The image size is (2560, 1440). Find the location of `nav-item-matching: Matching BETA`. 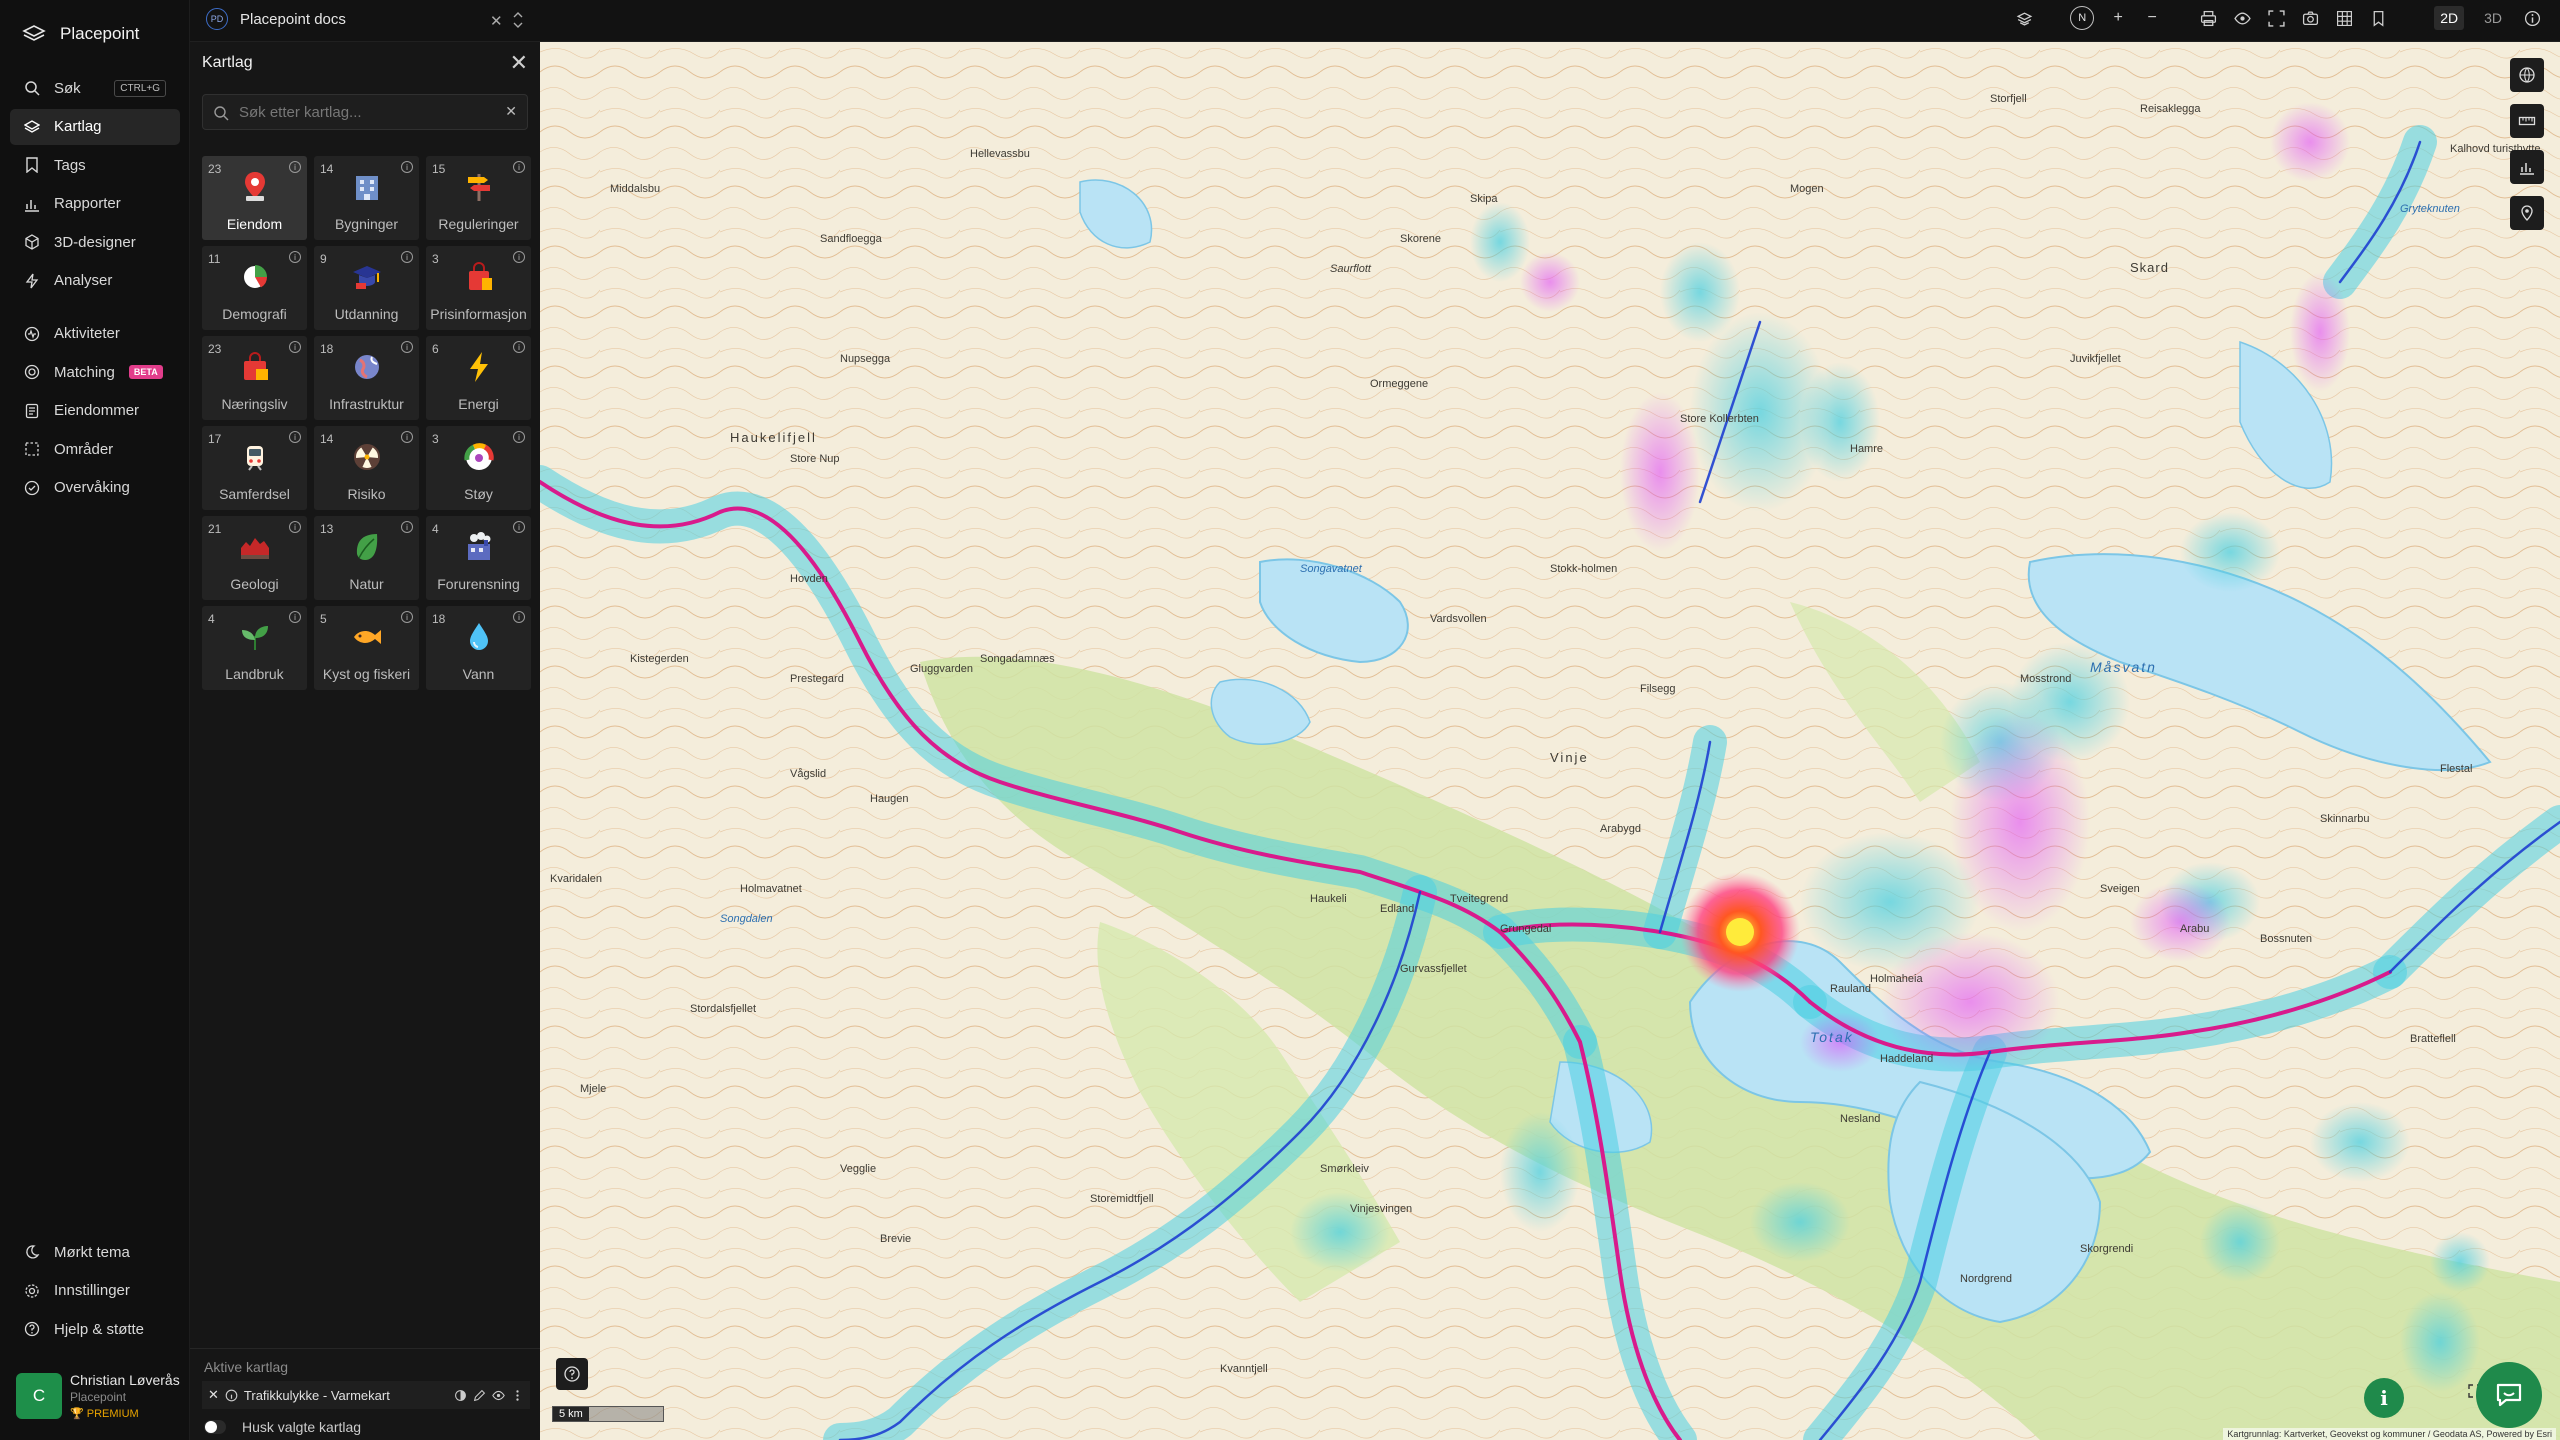

nav-item-matching: Matching BETA is located at coordinates (95, 372).